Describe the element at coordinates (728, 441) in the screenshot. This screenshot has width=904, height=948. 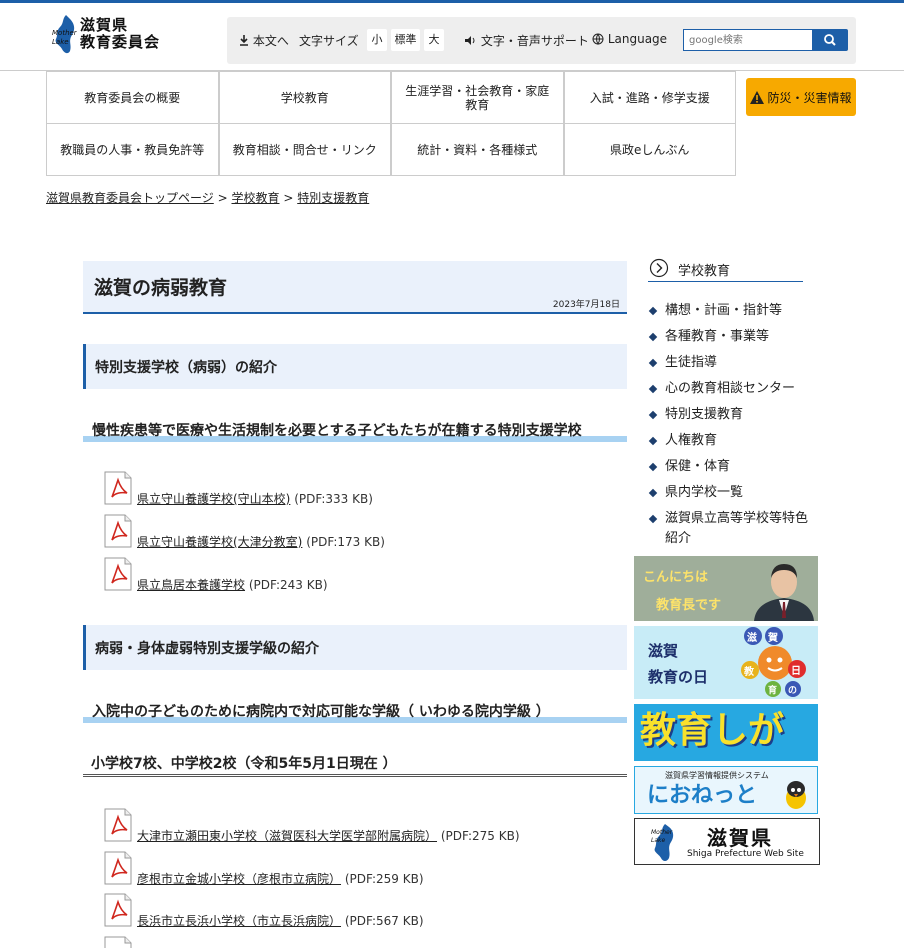
I see `sidebar-item-human-rights: 人権教育` at that location.